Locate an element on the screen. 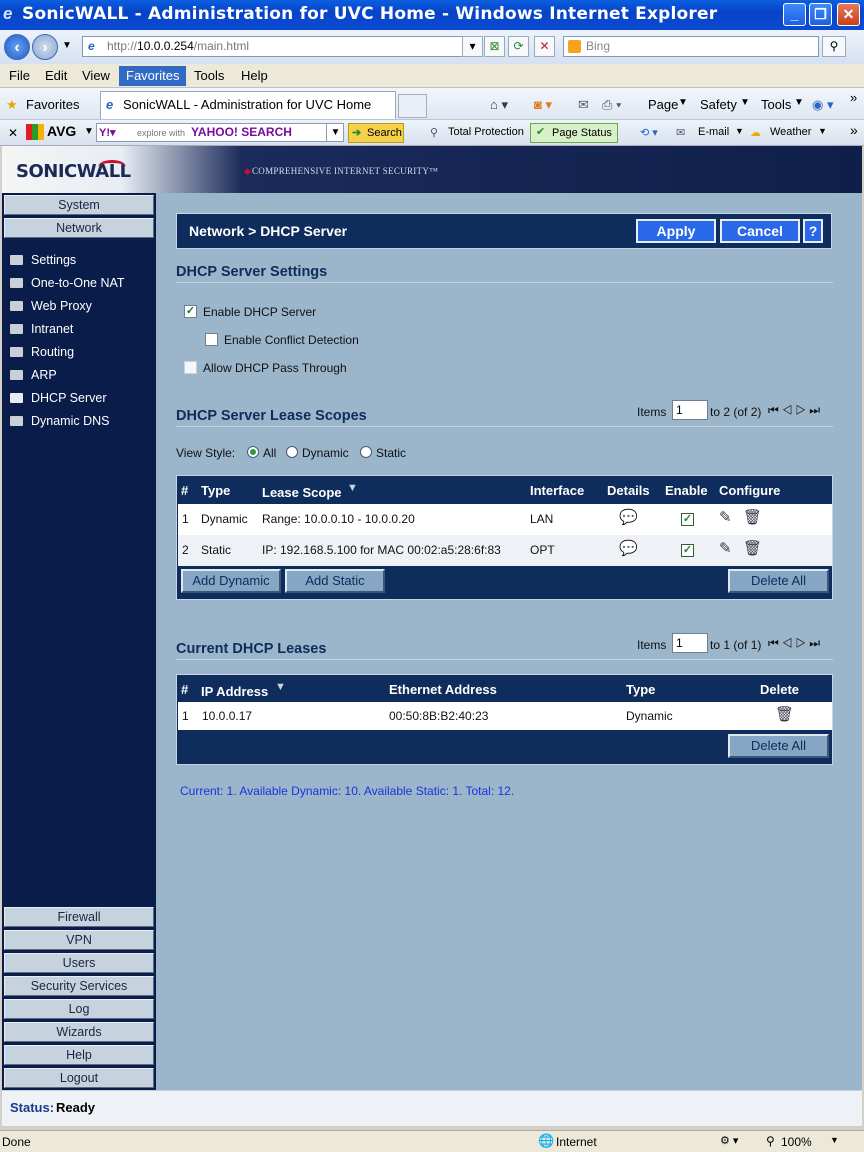  url-dropdown-button: ▾ is located at coordinates (472, 46).